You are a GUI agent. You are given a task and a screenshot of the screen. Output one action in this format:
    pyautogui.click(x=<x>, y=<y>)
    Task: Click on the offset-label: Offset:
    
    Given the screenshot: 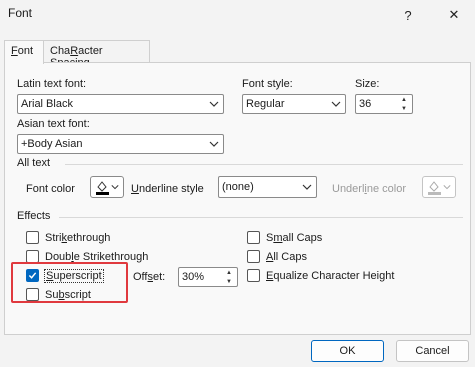 What is the action you would take?
    pyautogui.click(x=149, y=277)
    